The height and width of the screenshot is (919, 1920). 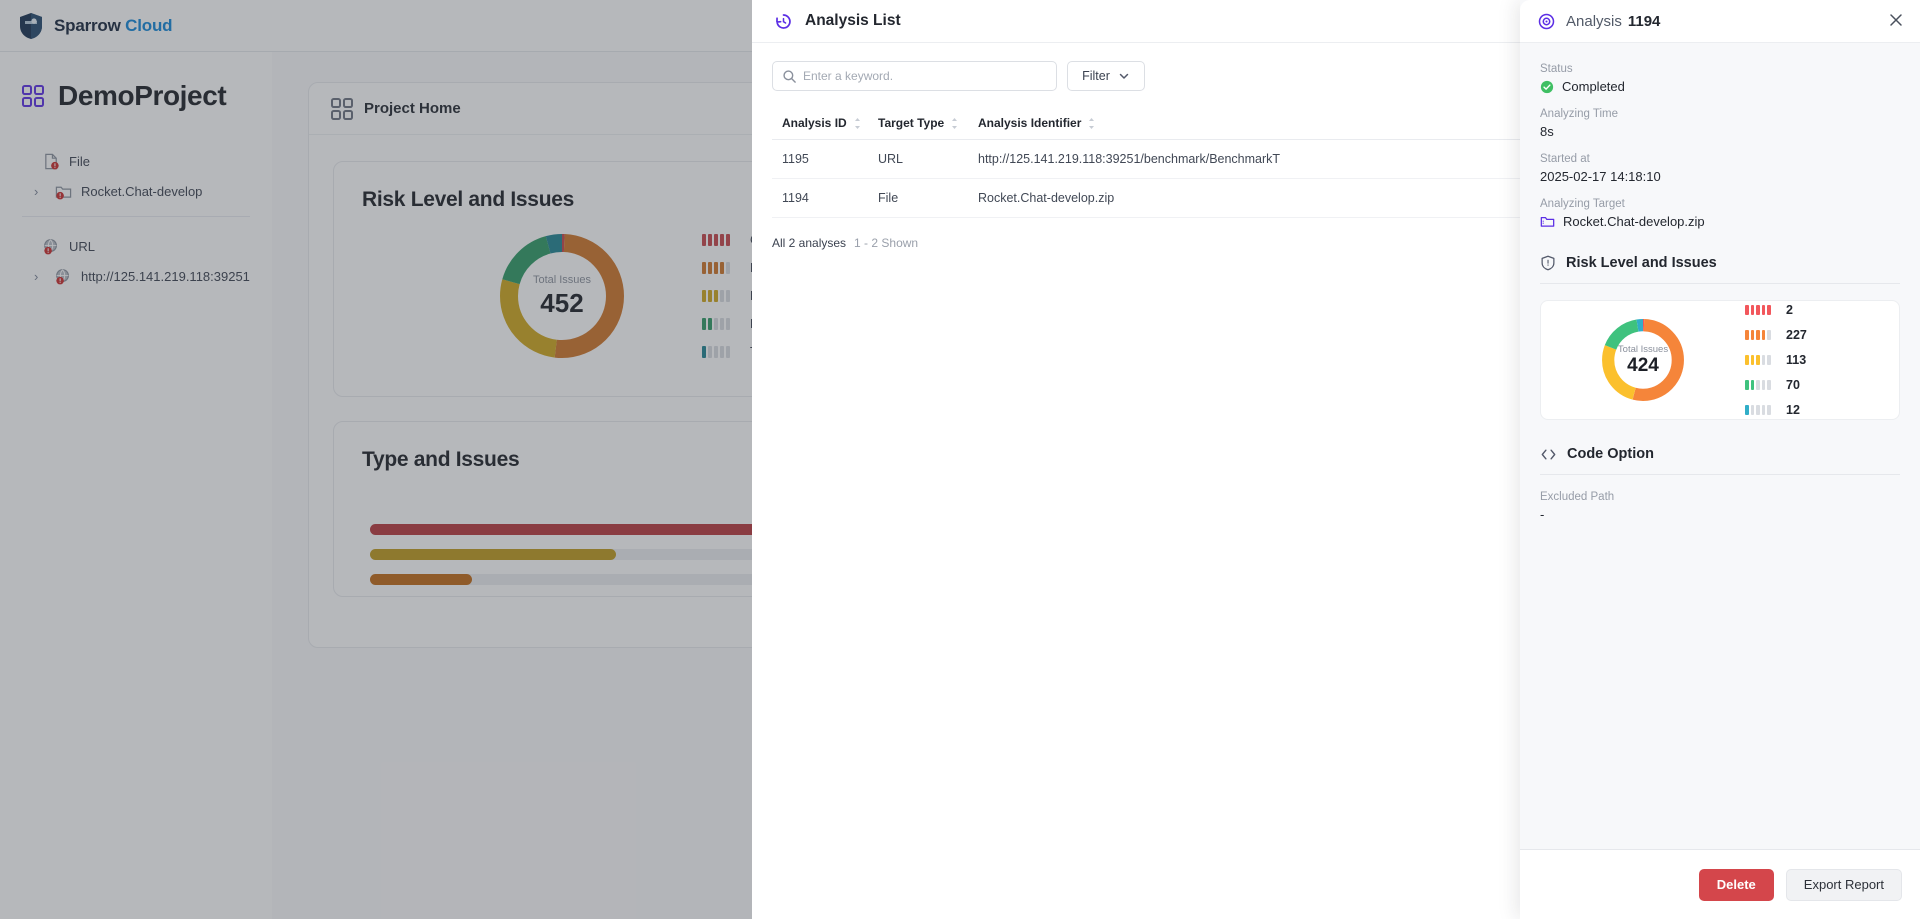 I want to click on legend-item-critical: 2, so click(x=1776, y=310).